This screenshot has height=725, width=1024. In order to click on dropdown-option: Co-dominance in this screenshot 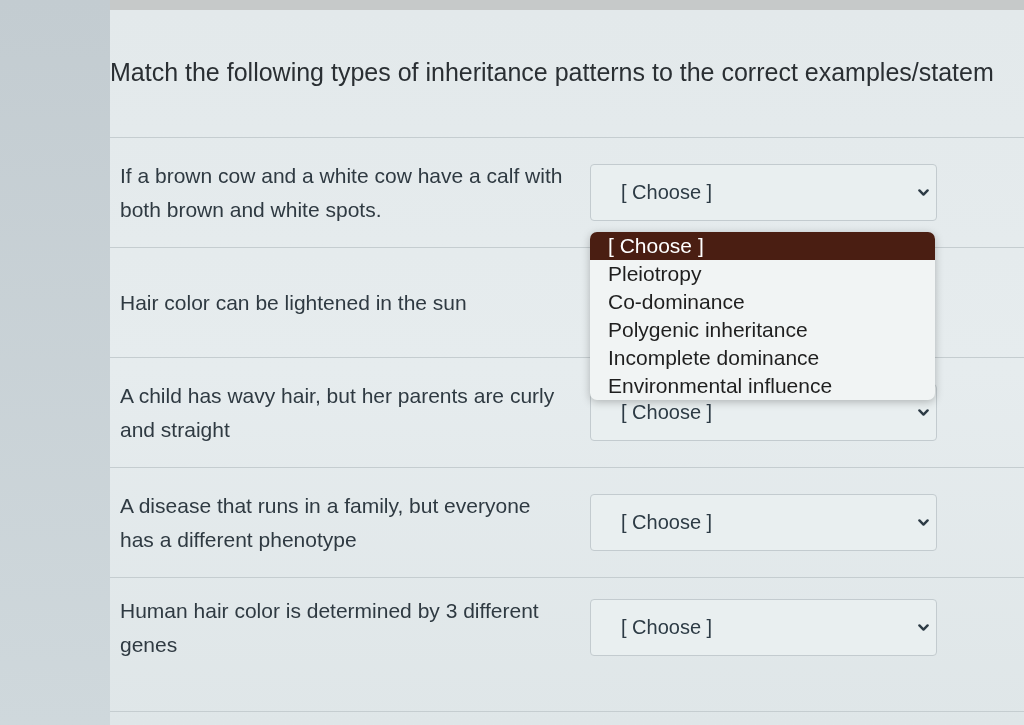, I will do `click(762, 302)`.